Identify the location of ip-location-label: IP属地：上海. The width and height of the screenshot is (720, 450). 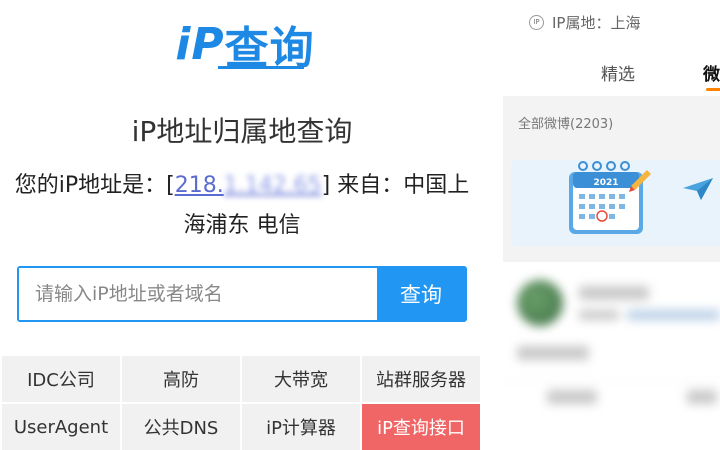
(596, 22).